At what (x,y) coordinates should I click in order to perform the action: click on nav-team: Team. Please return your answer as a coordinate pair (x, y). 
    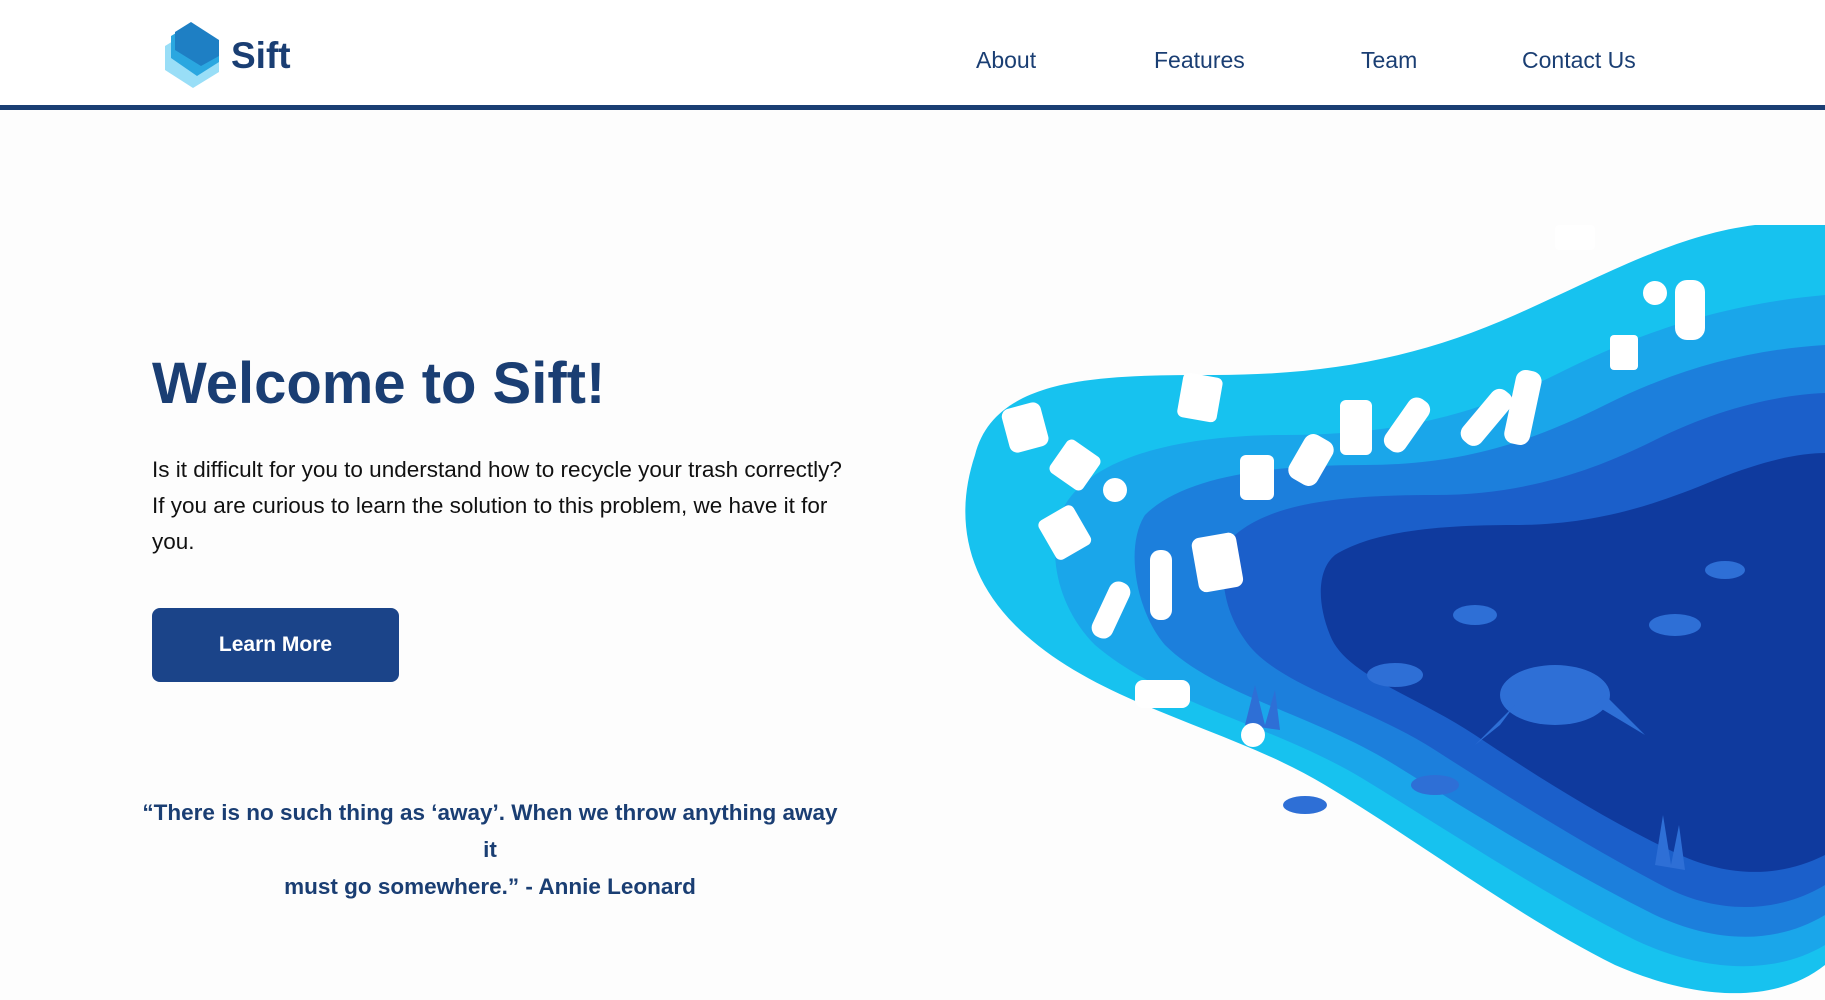
    Looking at the image, I should click on (1389, 60).